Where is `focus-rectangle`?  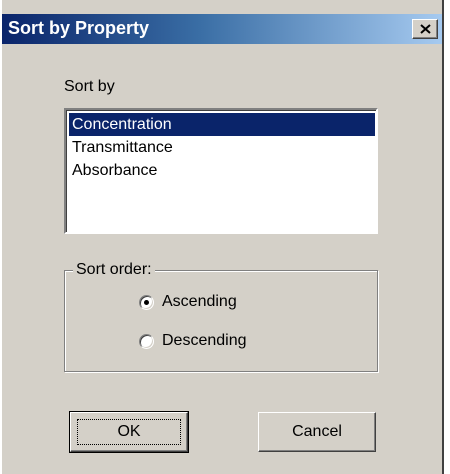
focus-rectangle is located at coordinates (129, 432).